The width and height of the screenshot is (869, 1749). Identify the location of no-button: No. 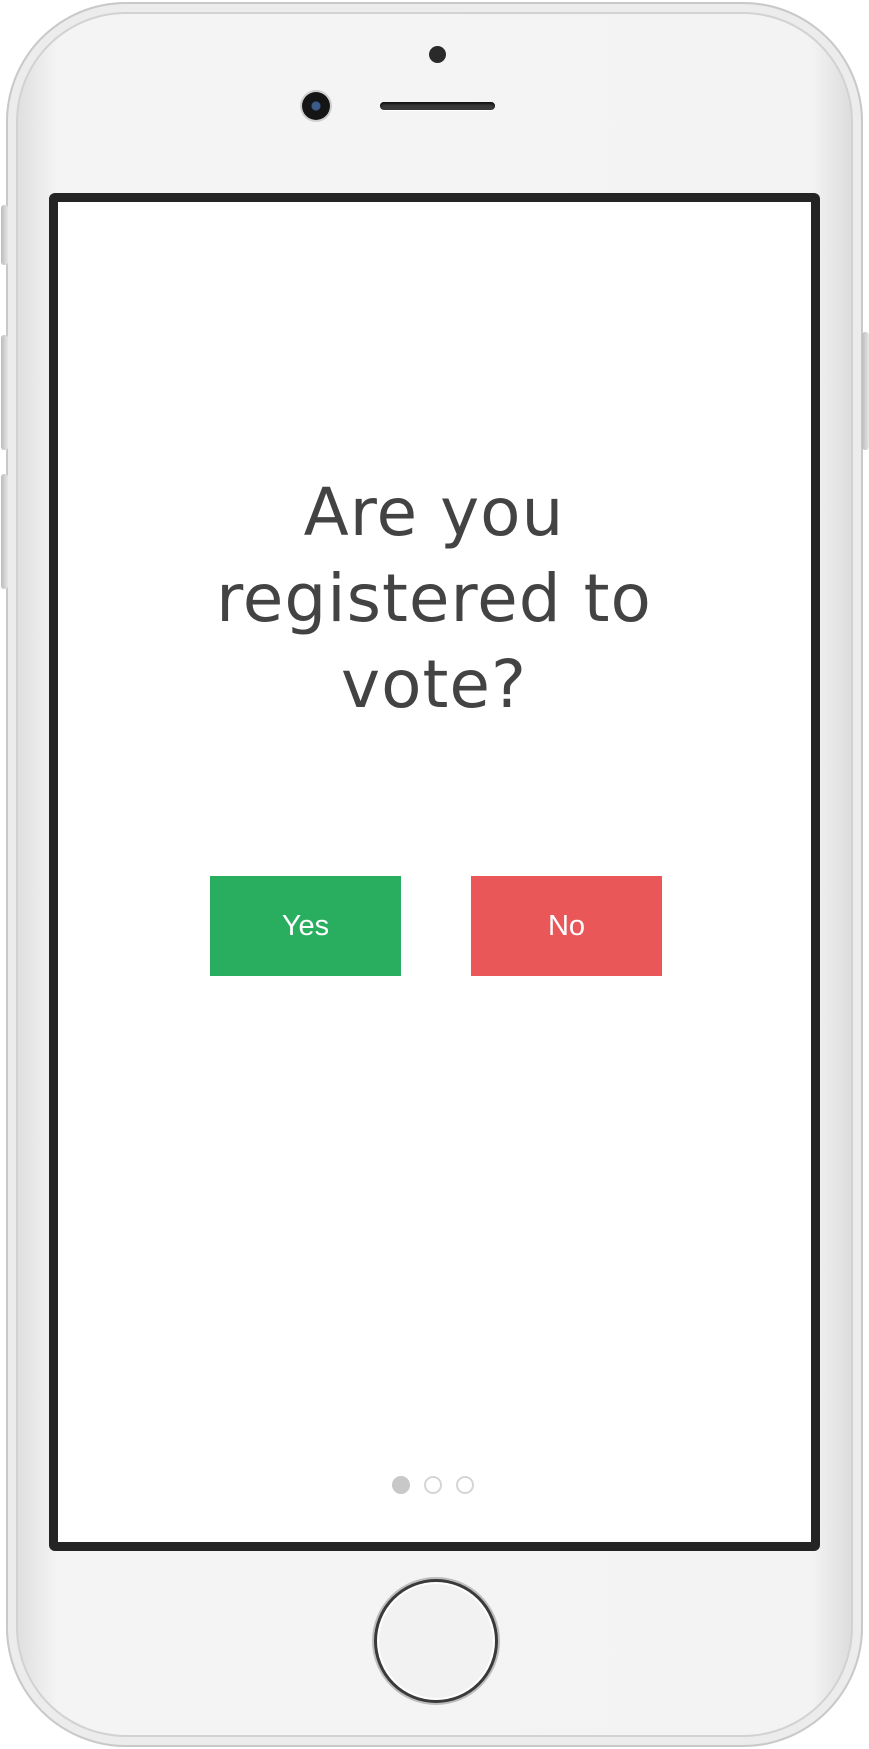
(566, 926).